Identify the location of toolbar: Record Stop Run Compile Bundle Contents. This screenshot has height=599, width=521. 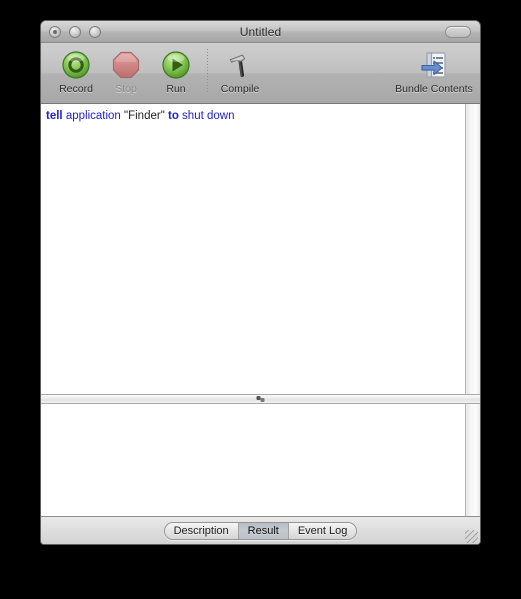
(260, 73).